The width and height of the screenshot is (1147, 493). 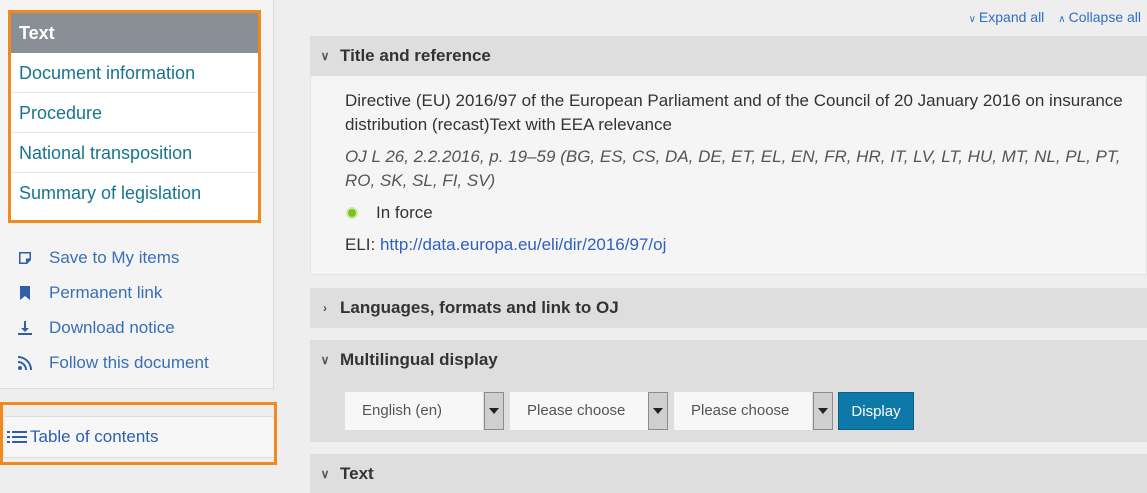 I want to click on table-of-contents-box: Table of contents, so click(x=138, y=433).